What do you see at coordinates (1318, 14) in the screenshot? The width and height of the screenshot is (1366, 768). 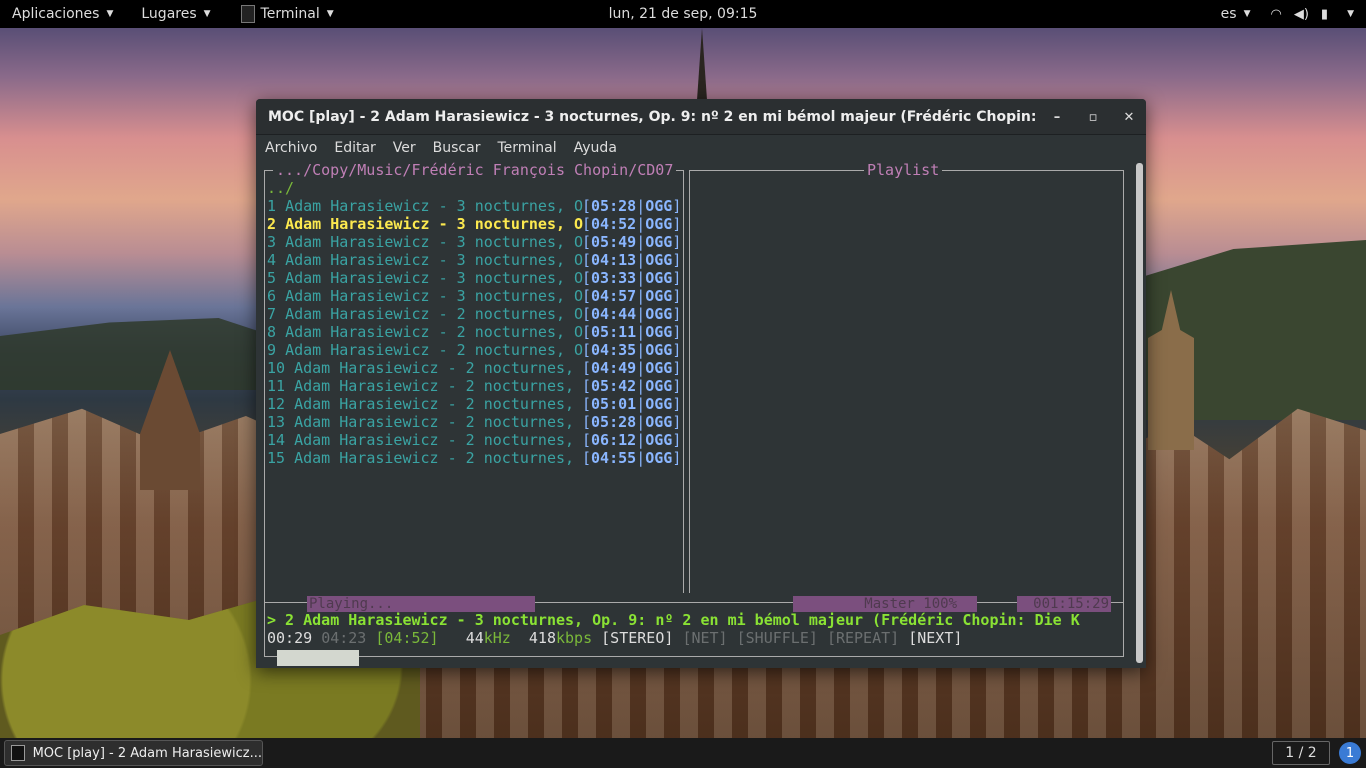 I see `system-menu: ◠ ◀) ▮ ▼` at bounding box center [1318, 14].